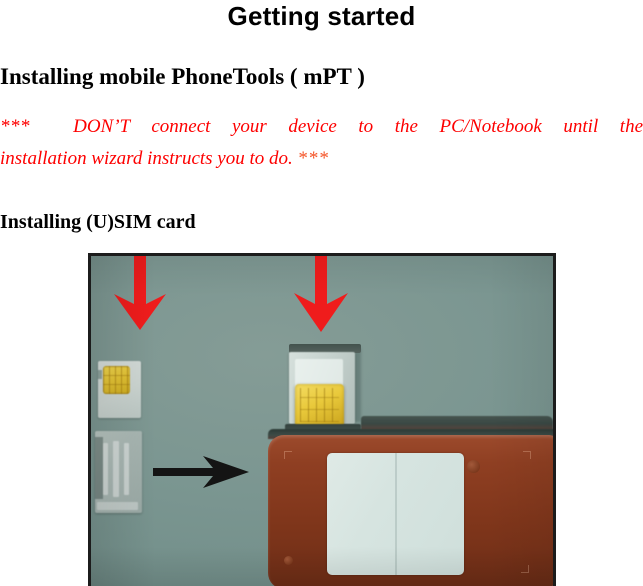  What do you see at coordinates (313, 158) in the screenshot?
I see `trailing-asterisks: ***` at bounding box center [313, 158].